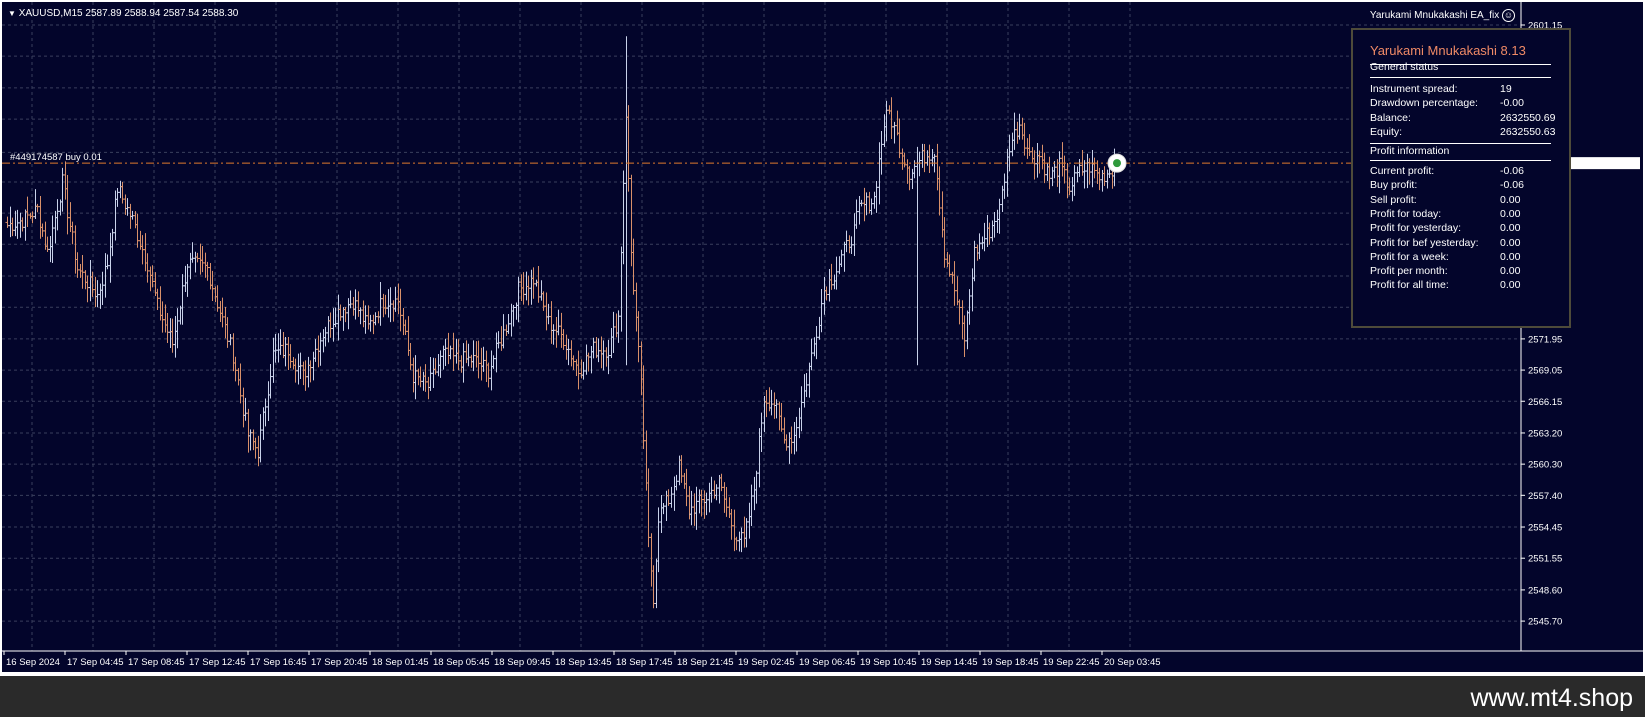 The height and width of the screenshot is (717, 1645). Describe the element at coordinates (1508, 15) in the screenshot. I see `smiley-icon: ☺` at that location.